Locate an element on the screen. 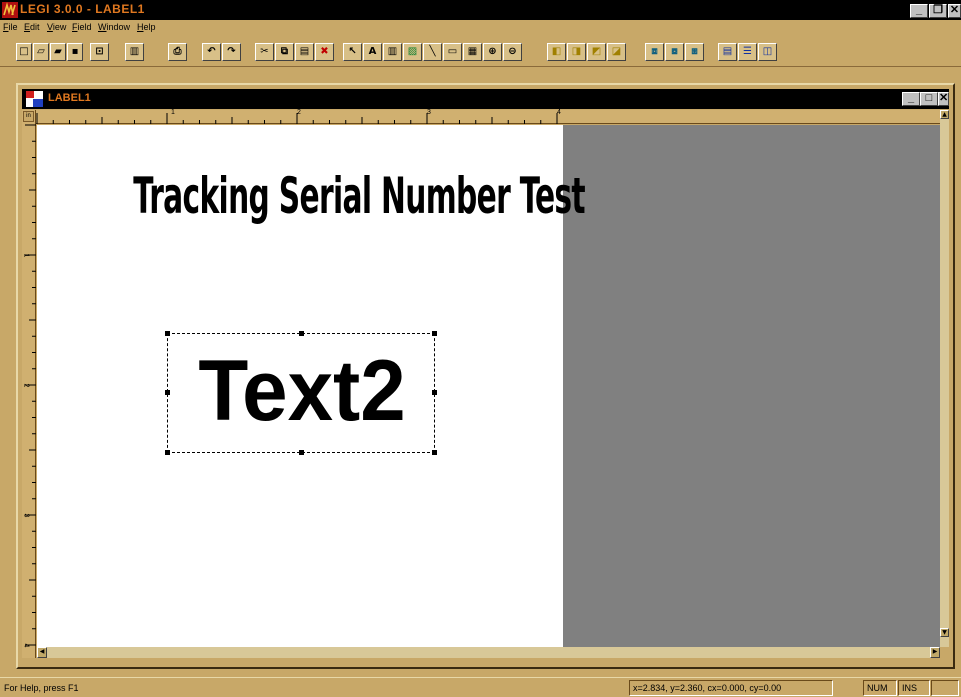  resize-handle-top-right is located at coordinates (434, 333).